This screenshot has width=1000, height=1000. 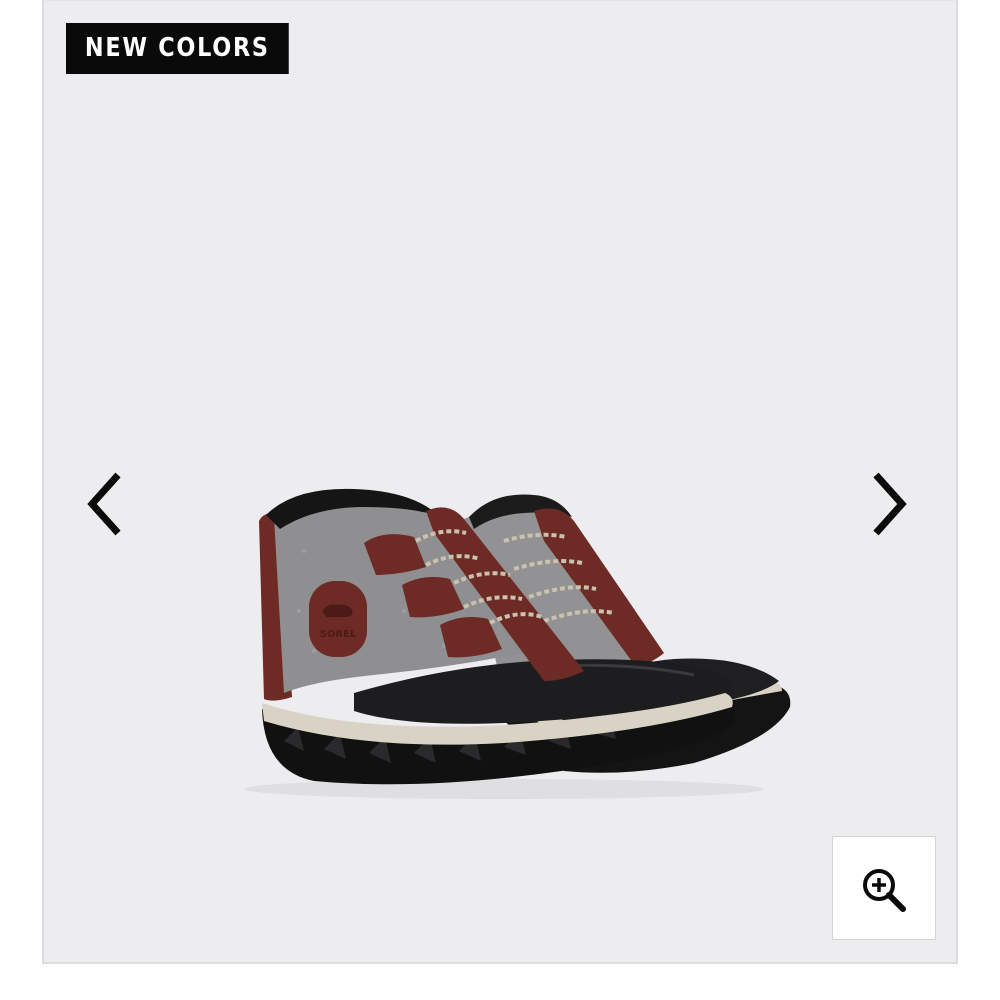 I want to click on chevron-left-icon, so click(x=104, y=504).